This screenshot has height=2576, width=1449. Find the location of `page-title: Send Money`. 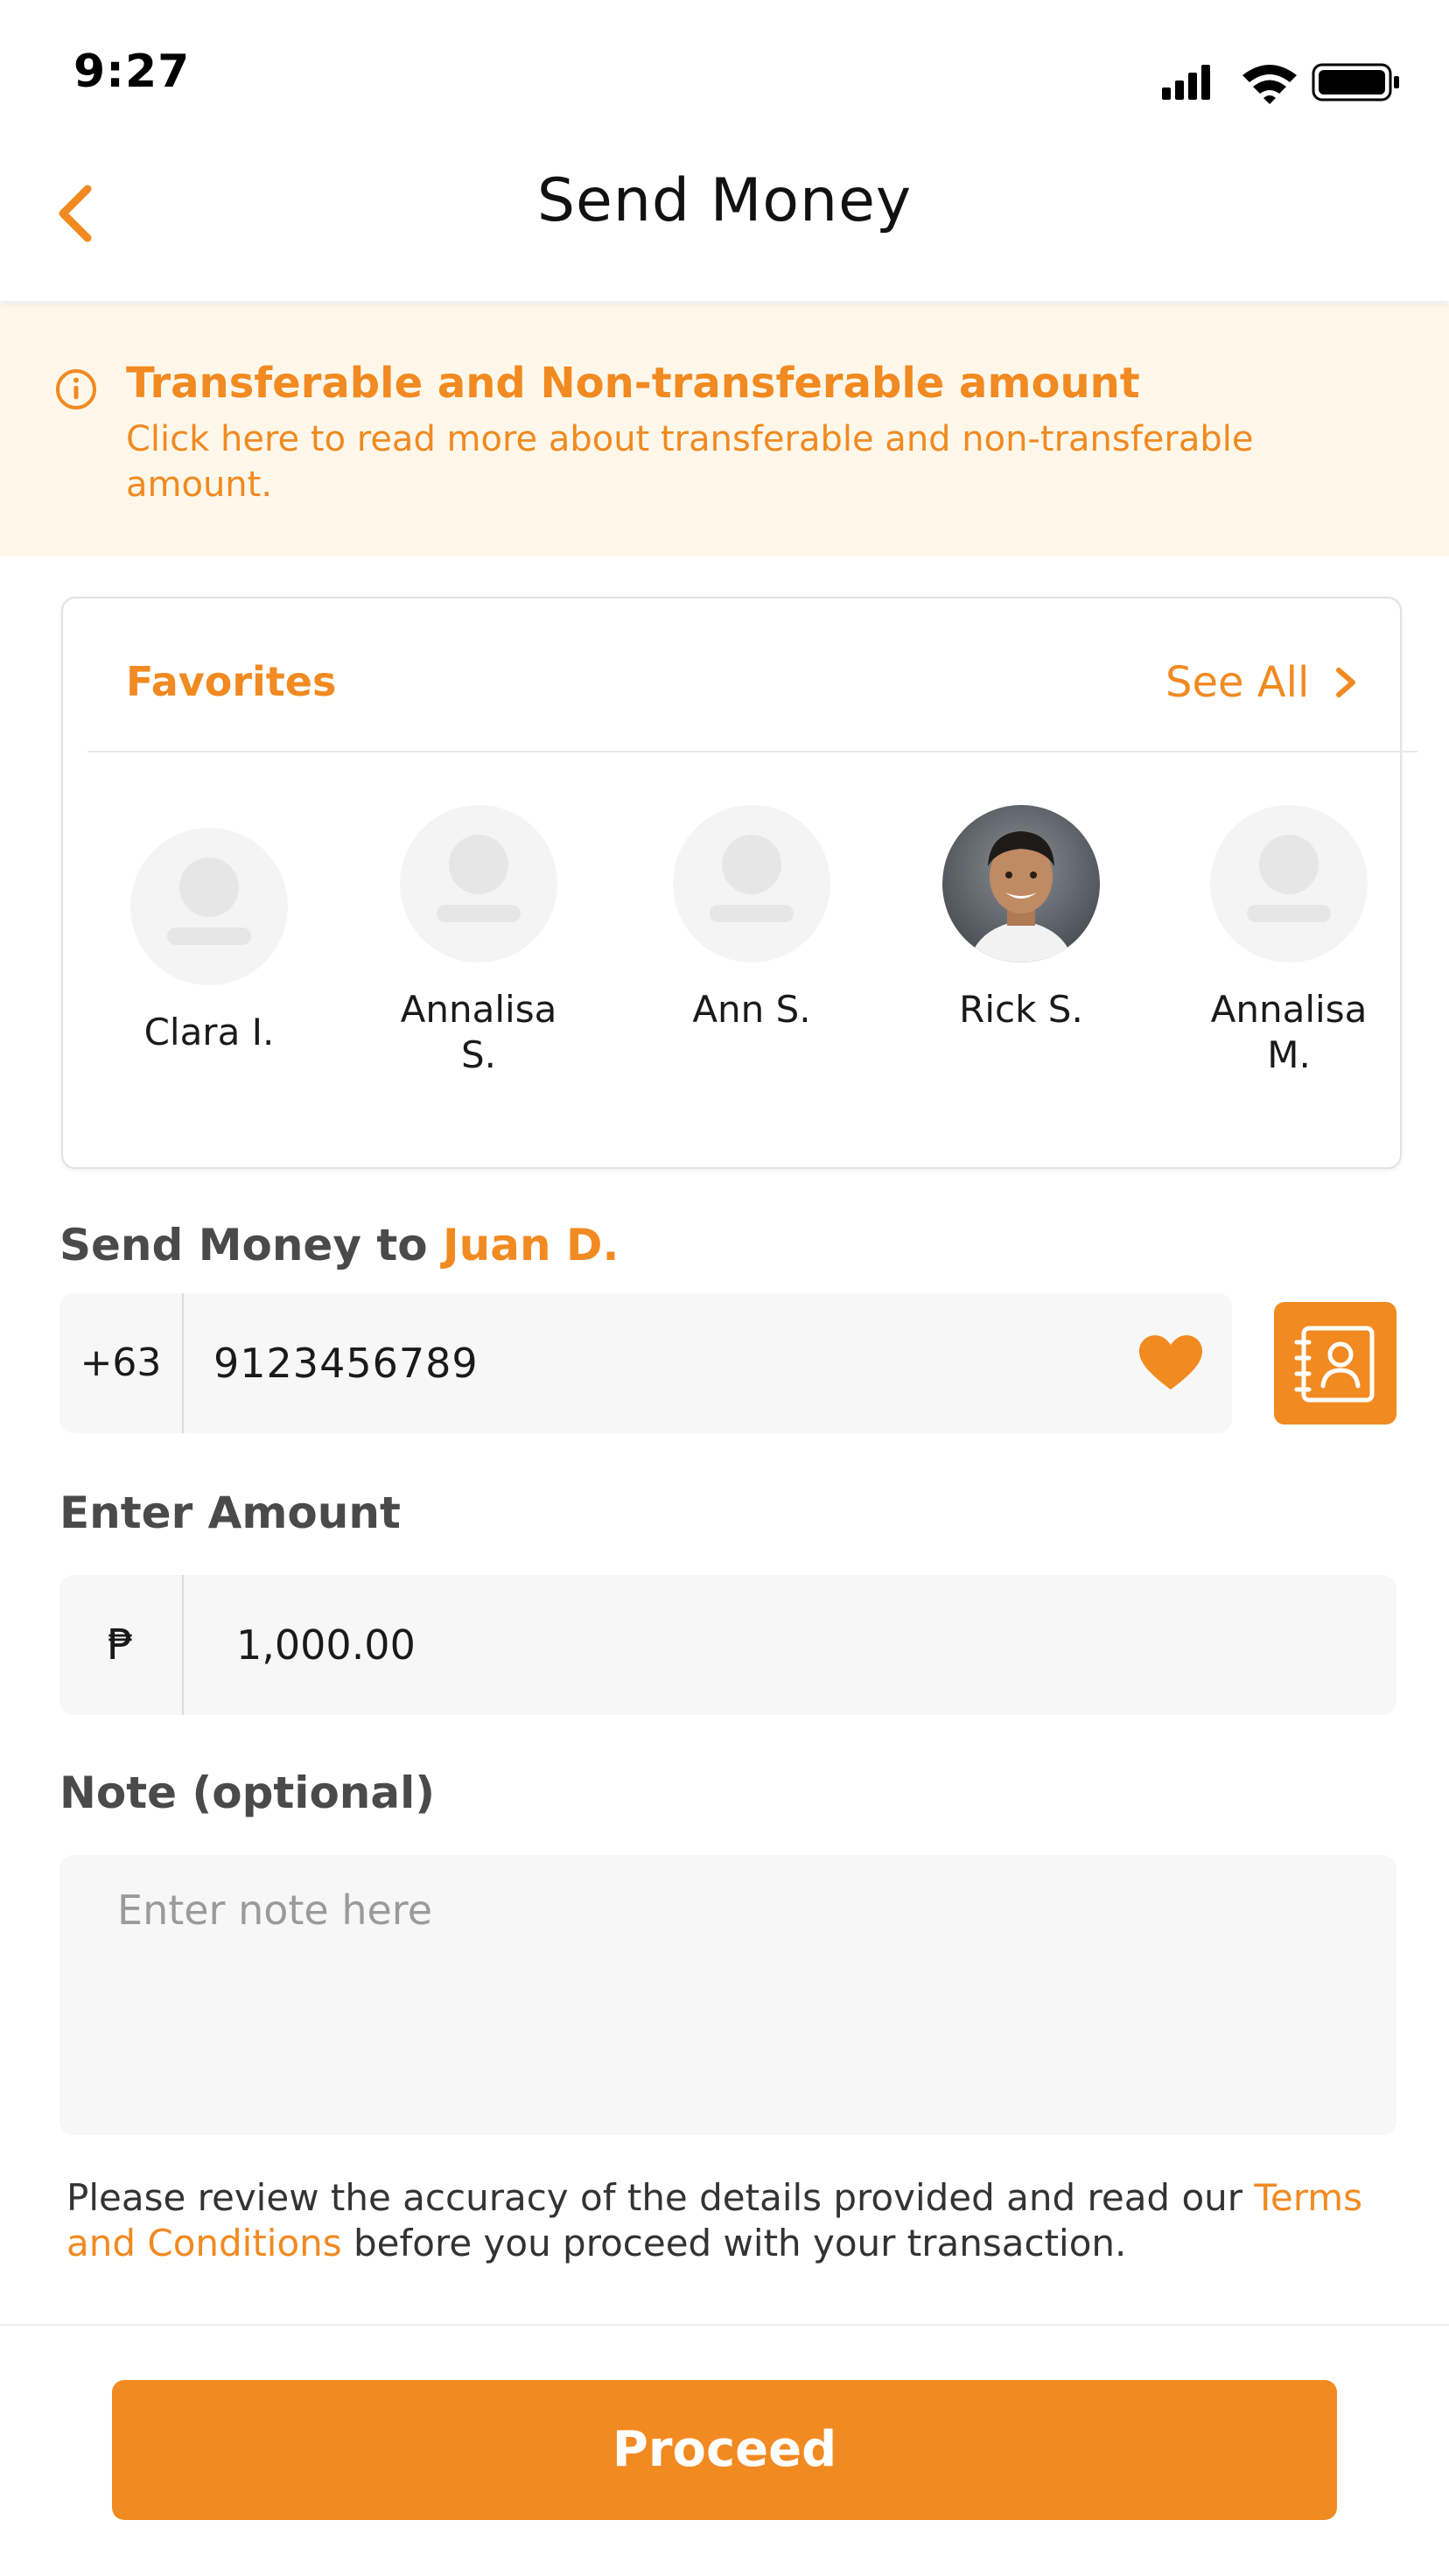

page-title: Send Money is located at coordinates (724, 200).